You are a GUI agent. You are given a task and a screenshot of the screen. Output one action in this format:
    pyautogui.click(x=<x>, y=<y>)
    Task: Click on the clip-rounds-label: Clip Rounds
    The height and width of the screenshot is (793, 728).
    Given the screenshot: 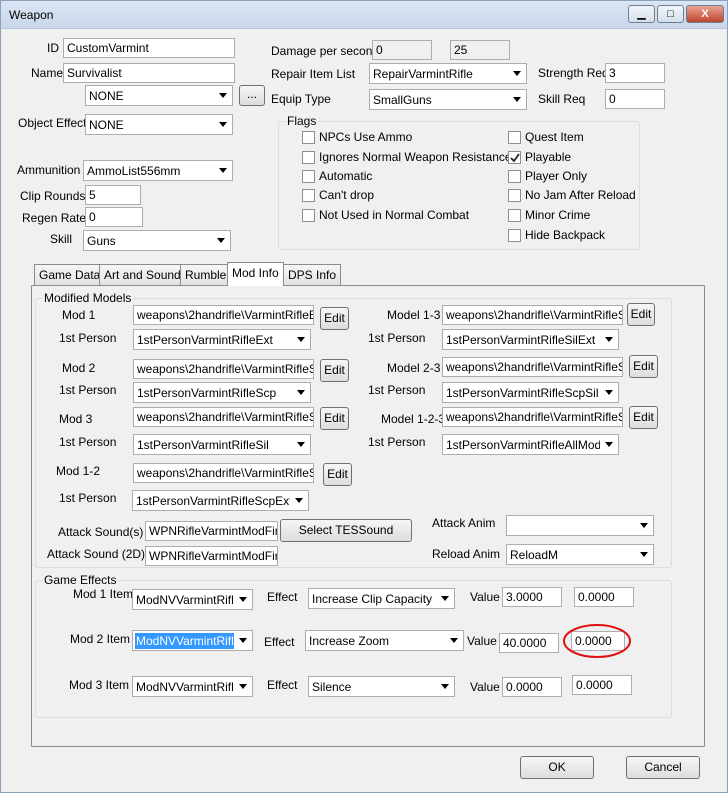 What is the action you would take?
    pyautogui.click(x=53, y=196)
    